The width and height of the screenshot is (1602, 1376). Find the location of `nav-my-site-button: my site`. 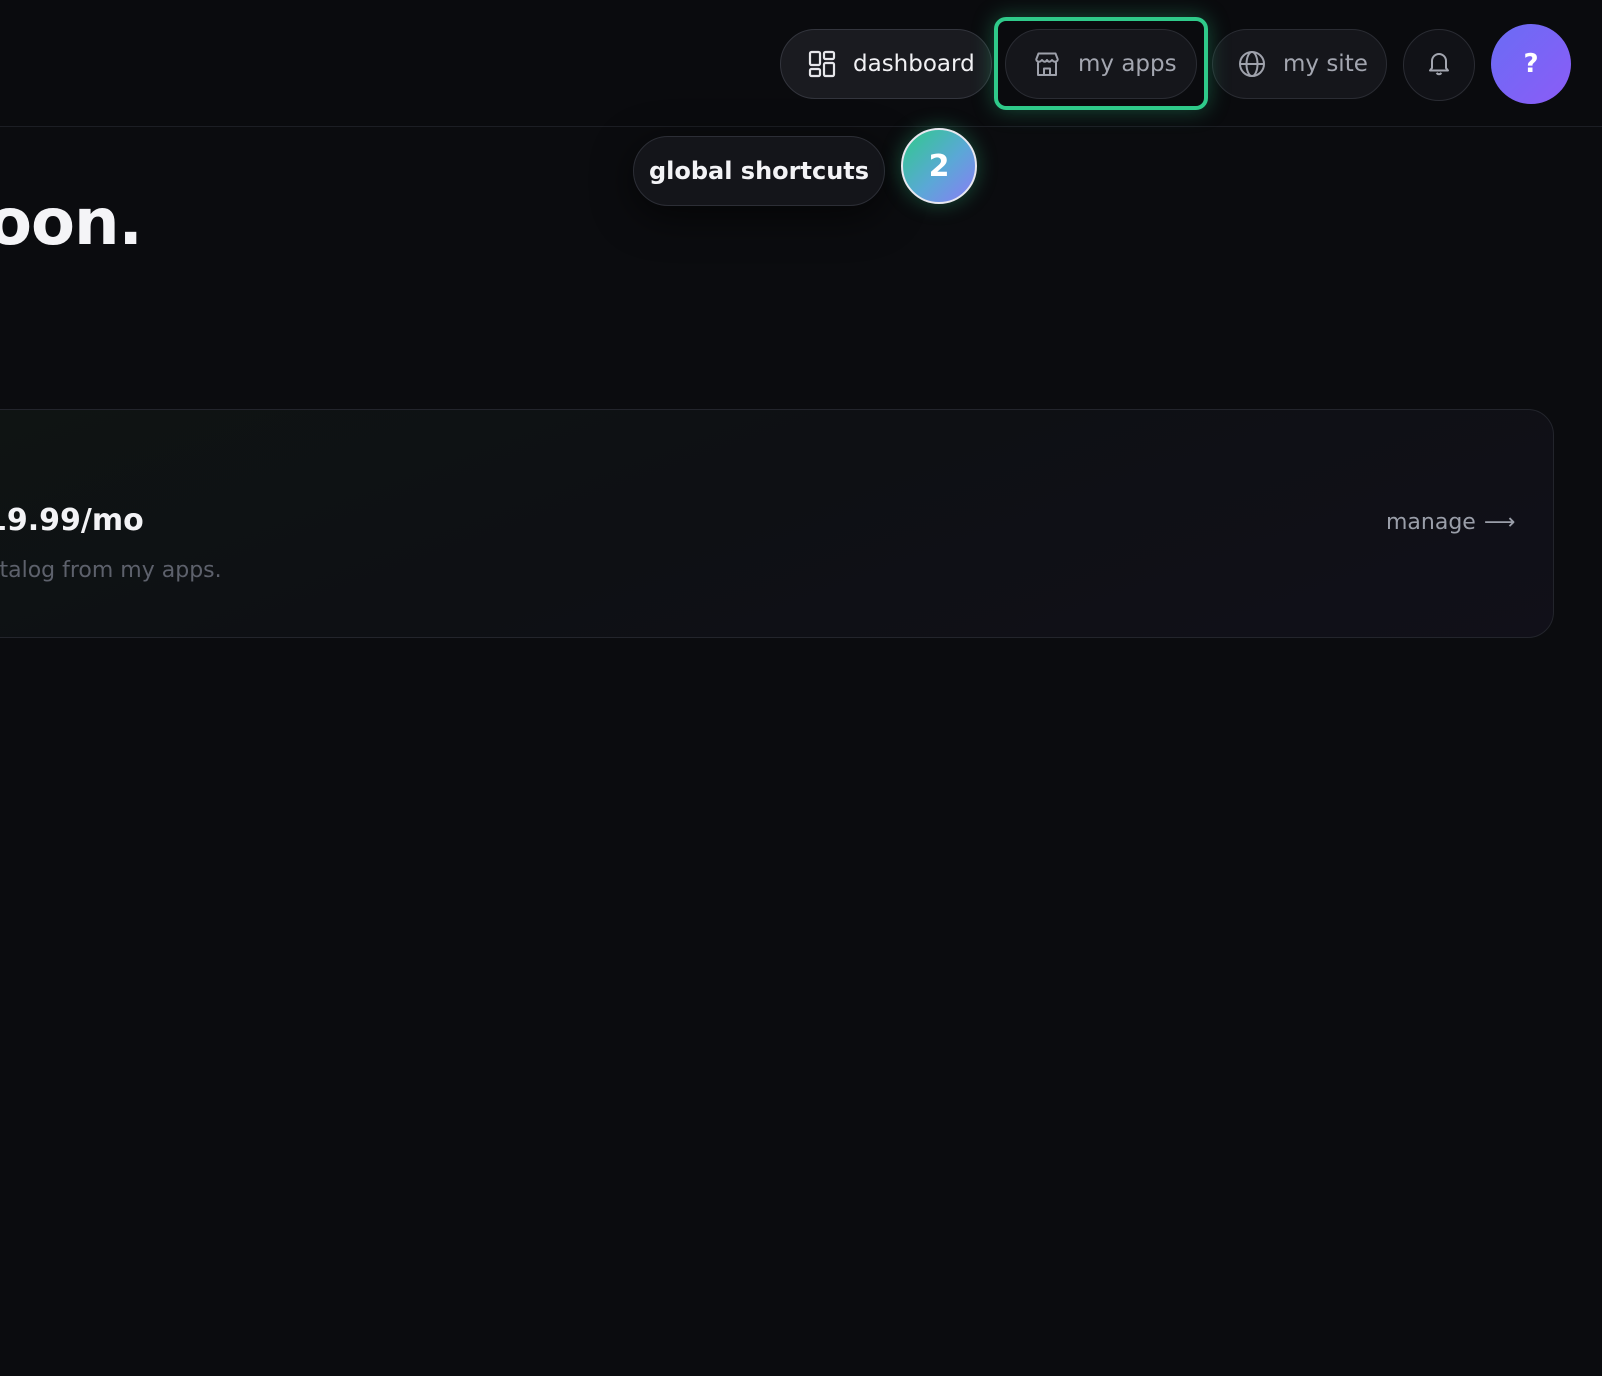

nav-my-site-button: my site is located at coordinates (1299, 64).